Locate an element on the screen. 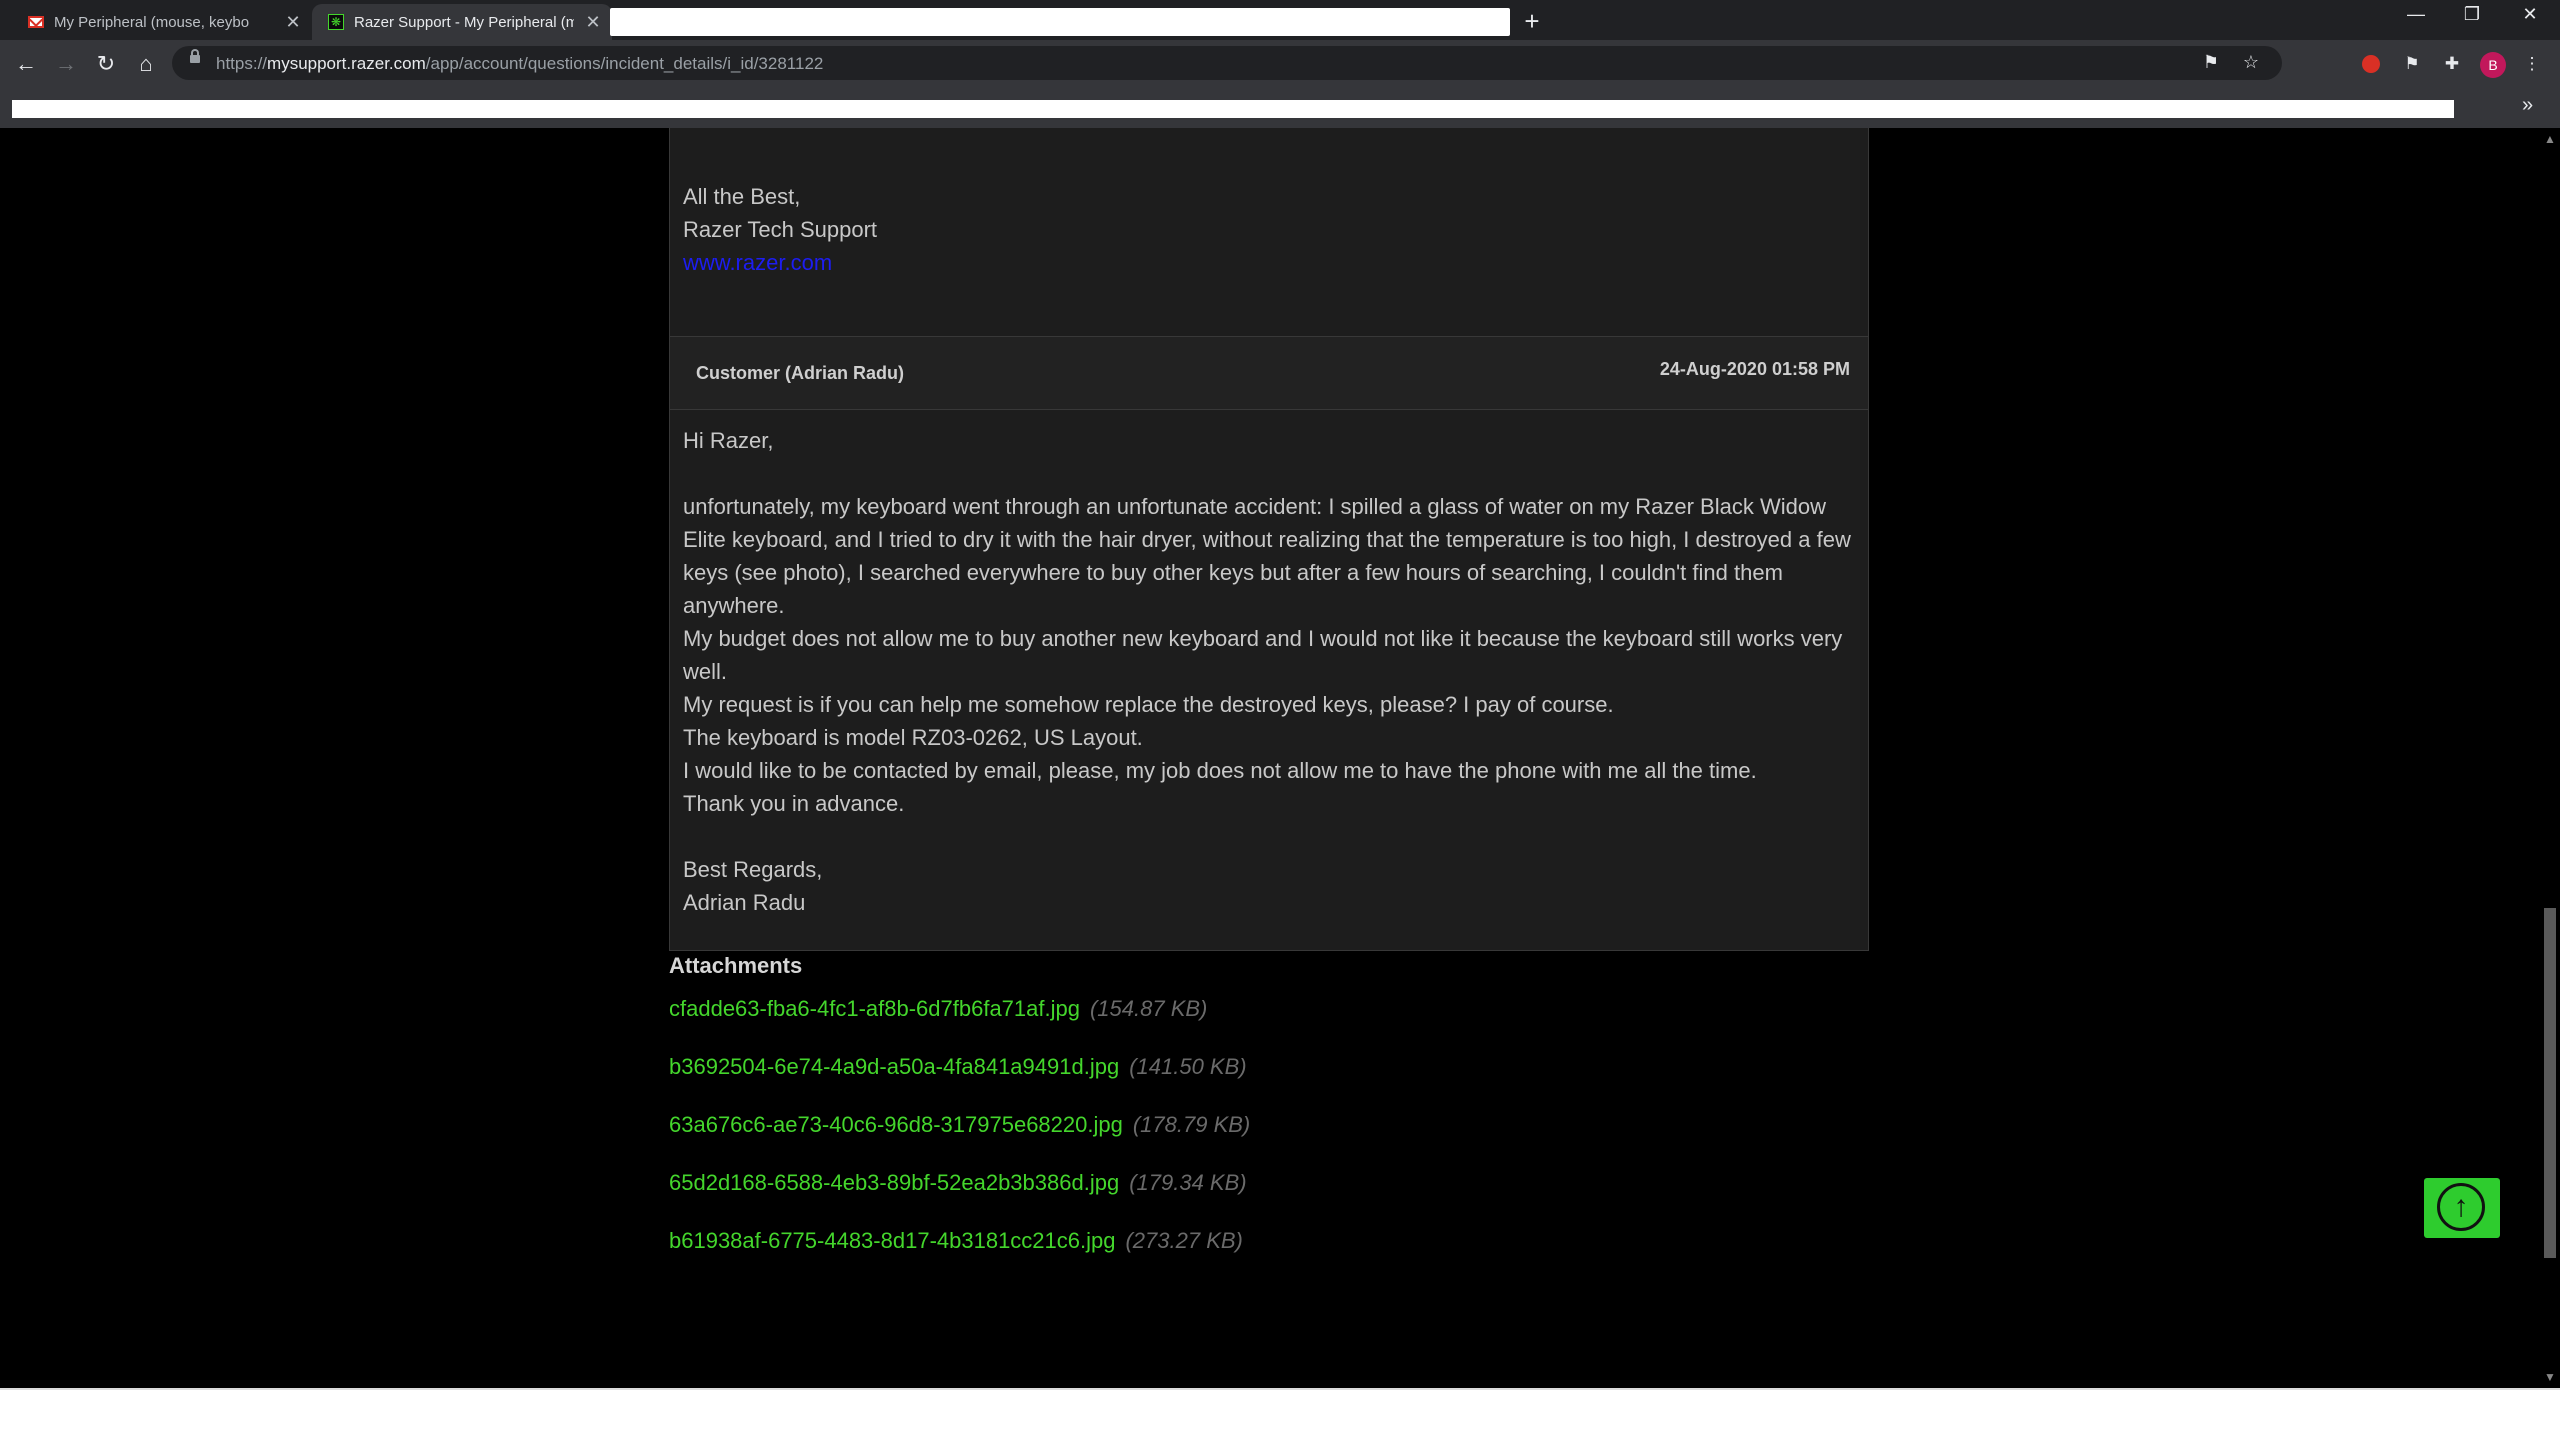  attachment-link: b3692504-6e74-4a9d-a50a-4fa841a9491d.jpg is located at coordinates (894, 1066).